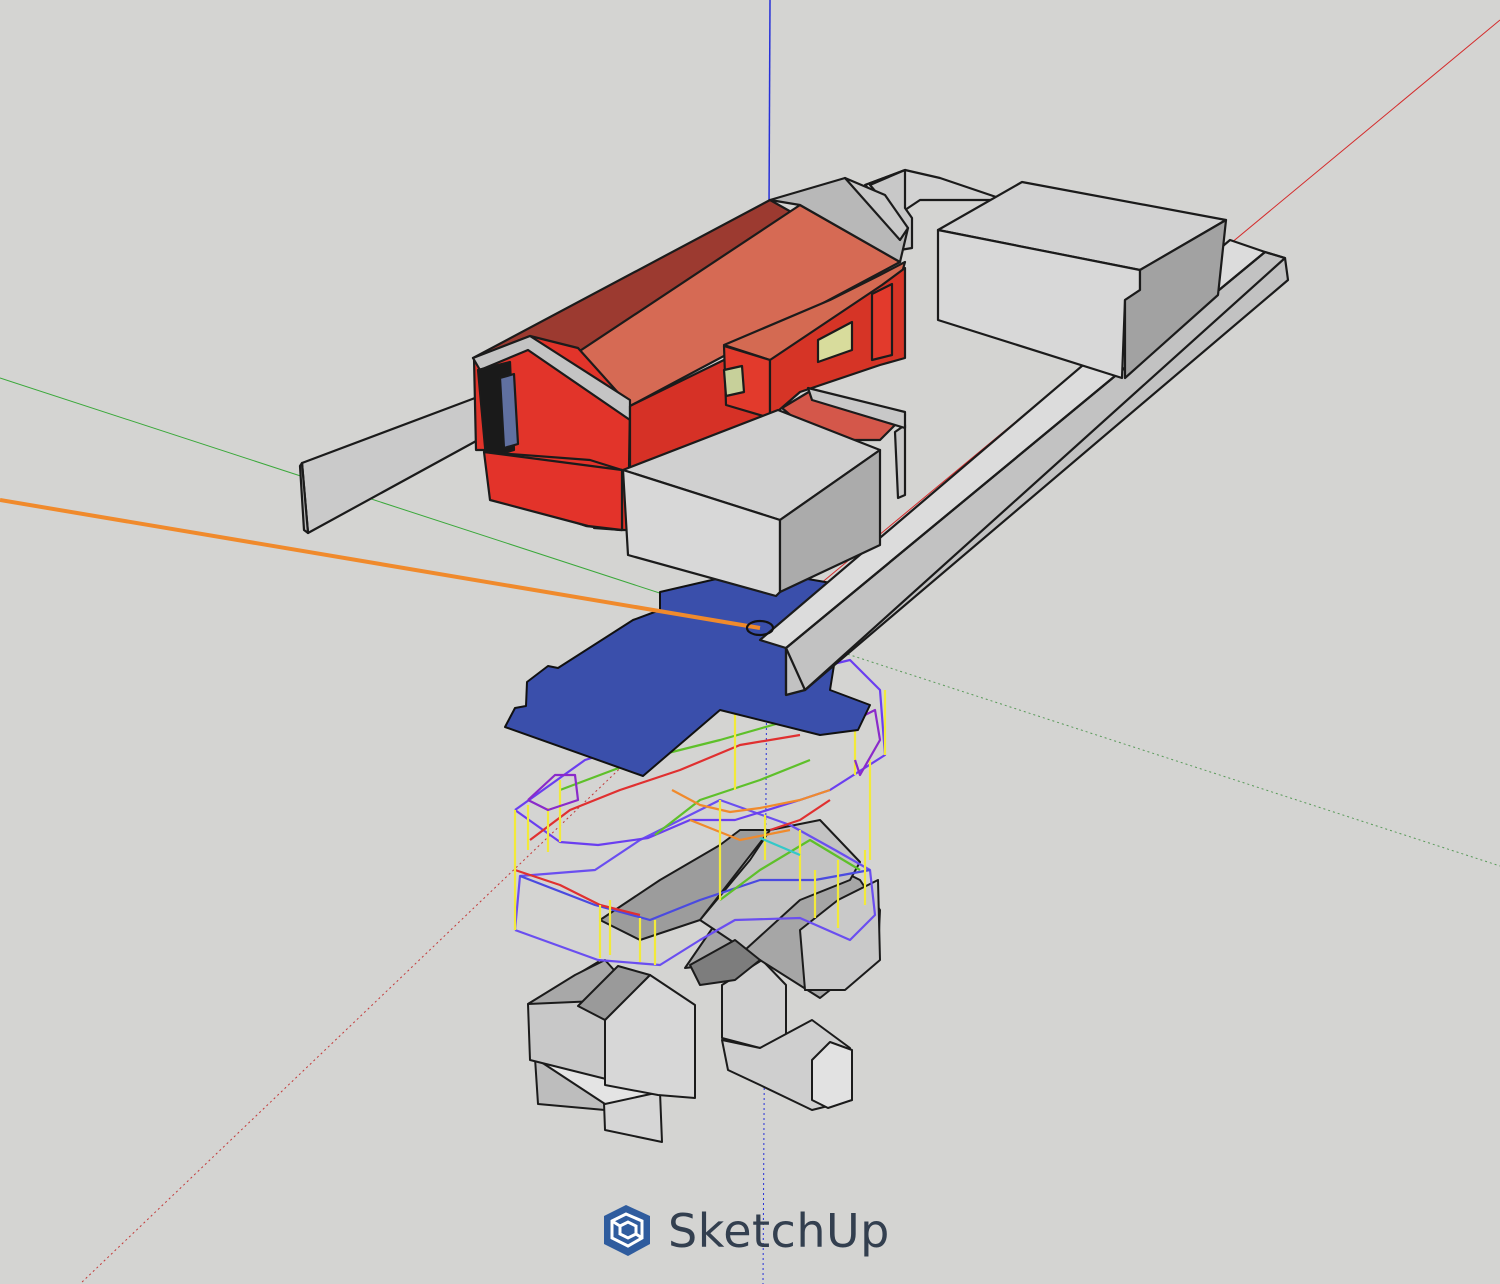 The height and width of the screenshot is (1284, 1500). Describe the element at coordinates (704, 981) in the screenshot. I see `context-masses` at that location.